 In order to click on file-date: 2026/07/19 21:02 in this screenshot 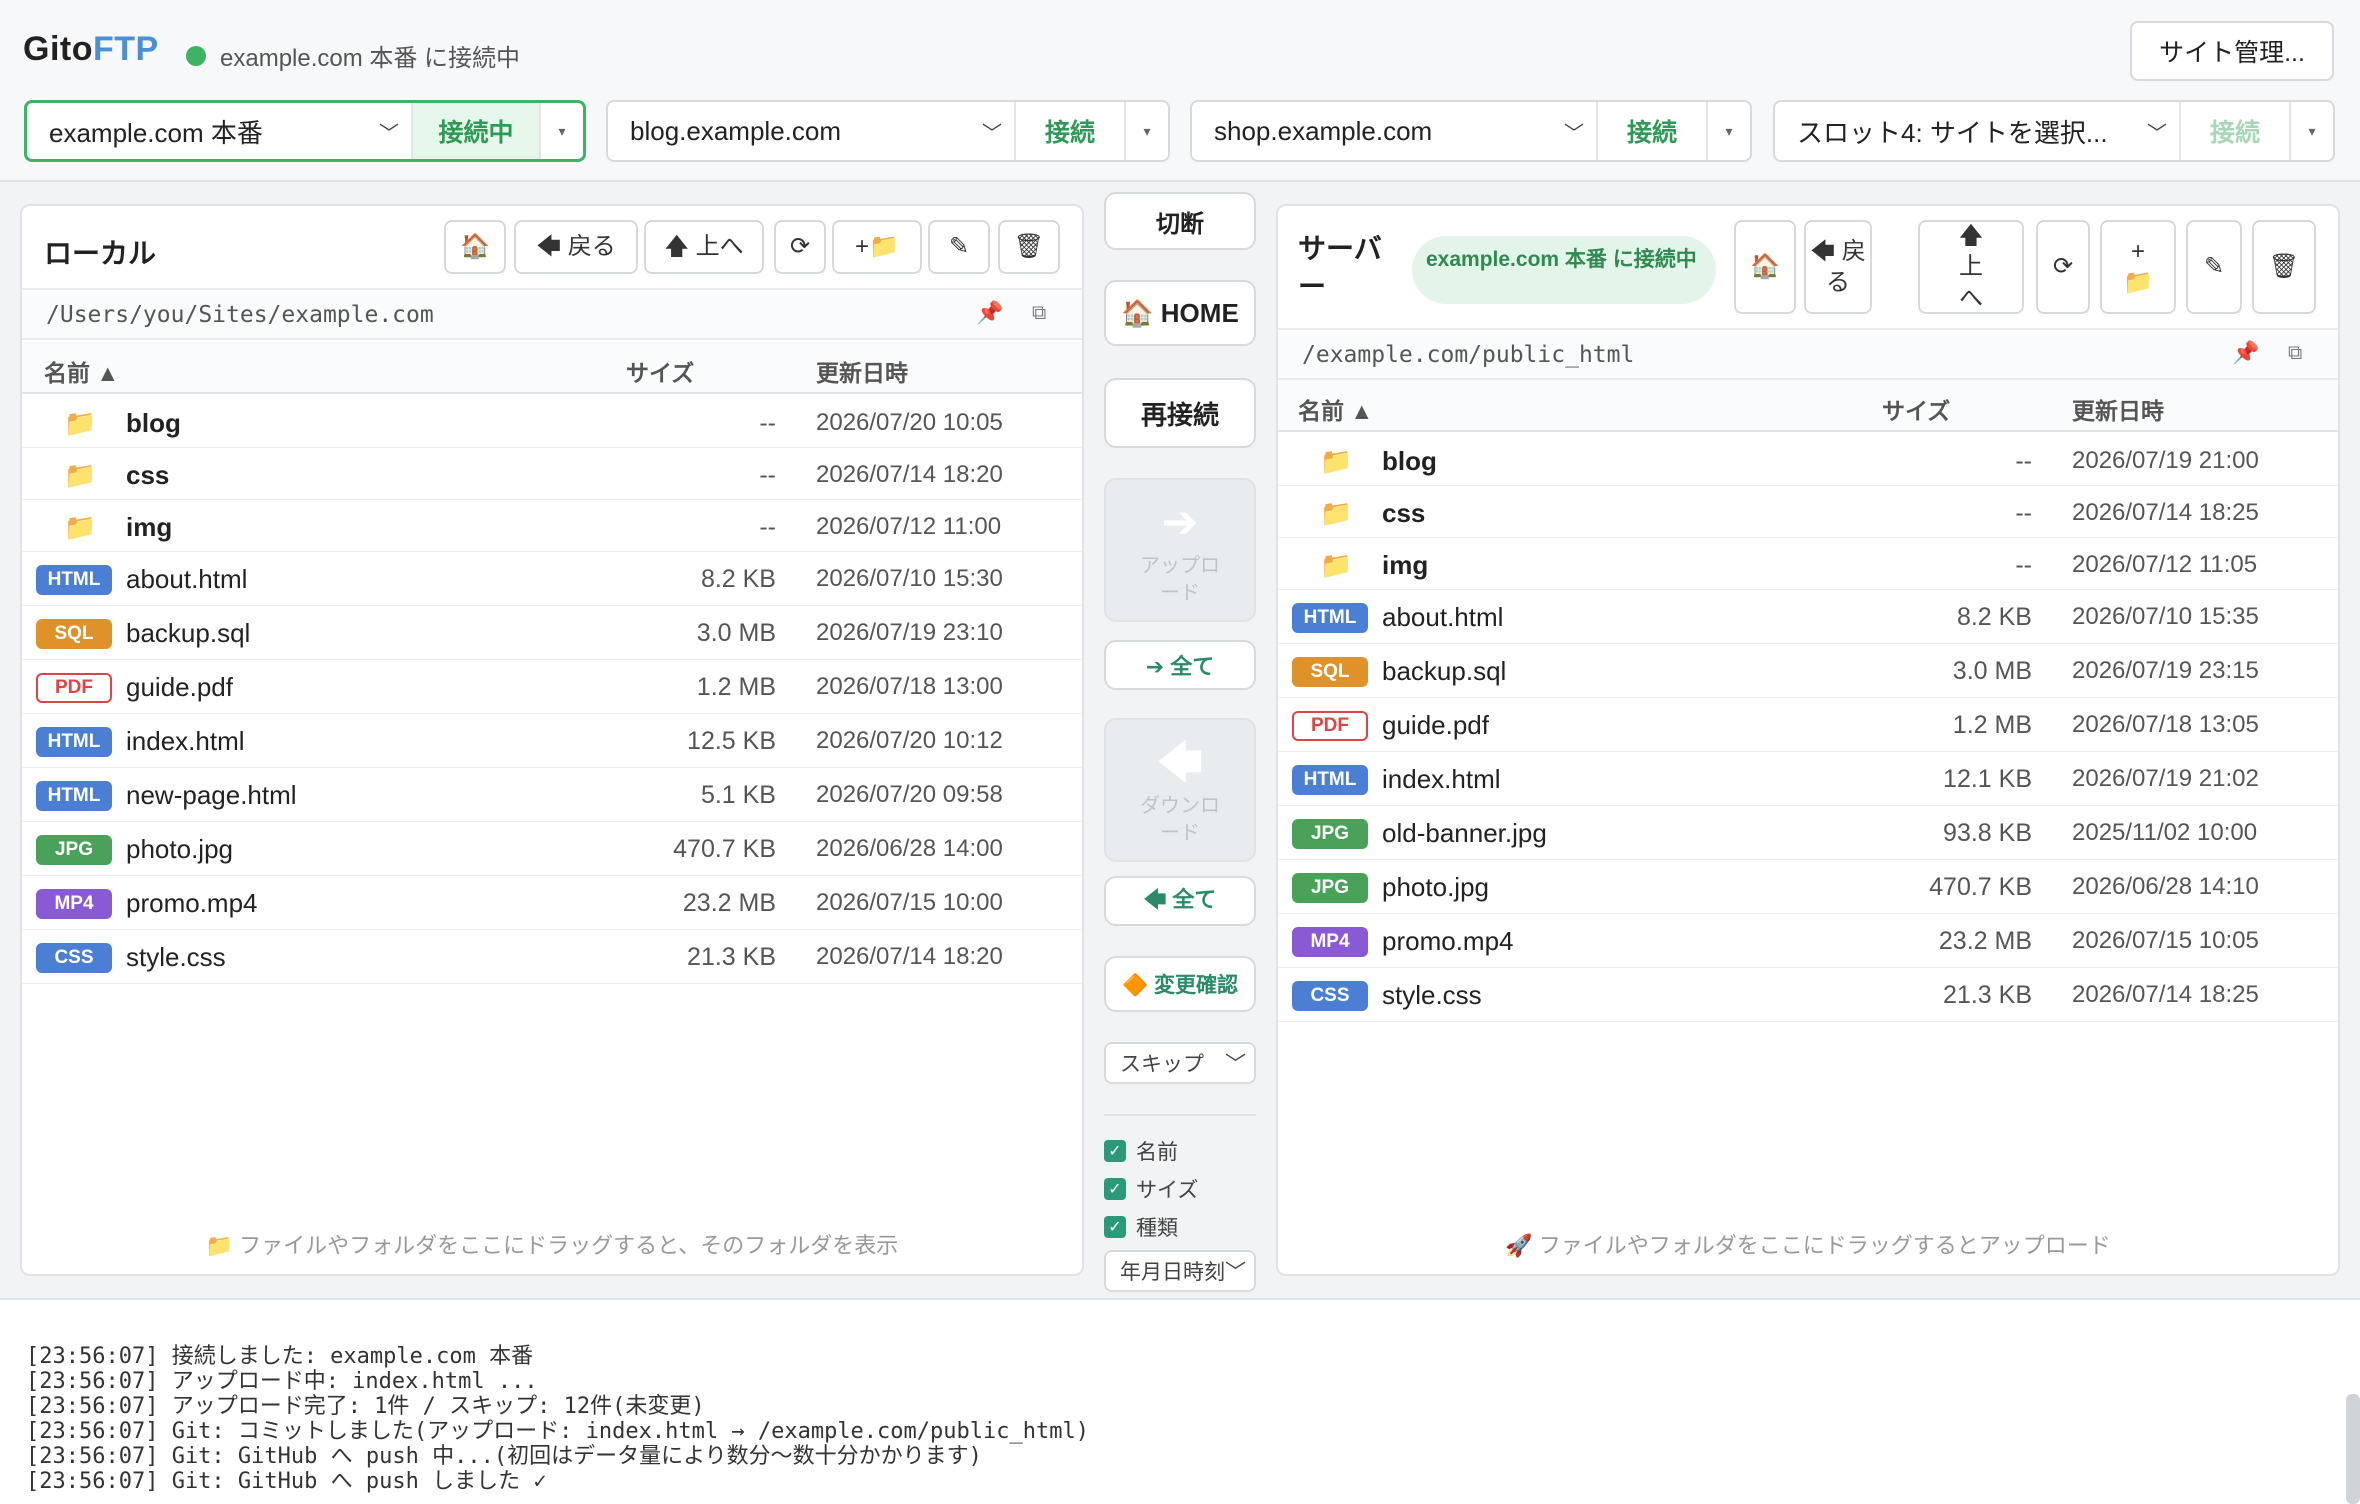, I will do `click(2165, 778)`.